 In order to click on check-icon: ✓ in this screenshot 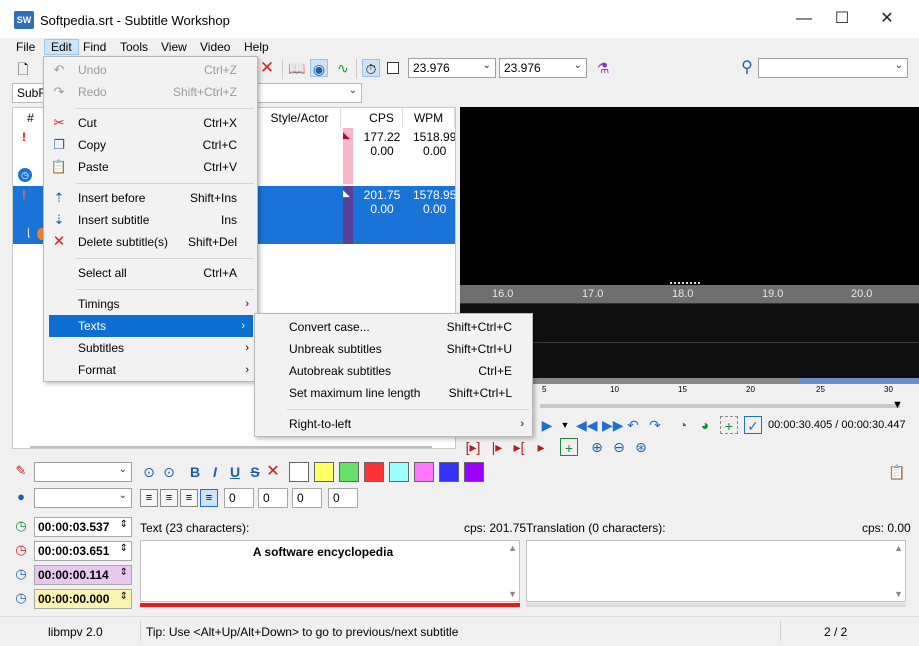, I will do `click(753, 425)`.